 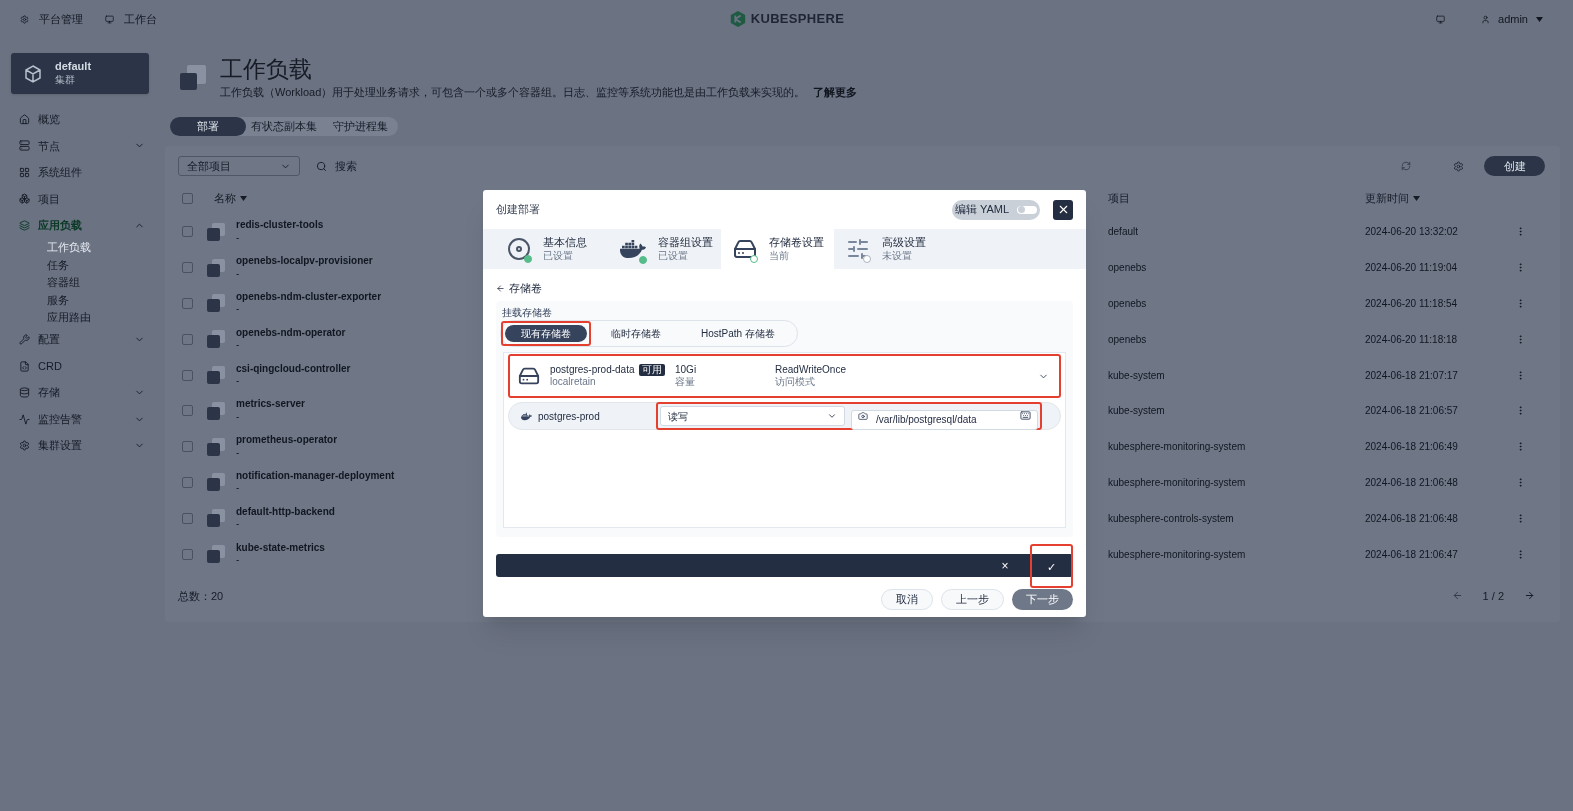 What do you see at coordinates (80, 300) in the screenshot?
I see `nav-subitem: 服务` at bounding box center [80, 300].